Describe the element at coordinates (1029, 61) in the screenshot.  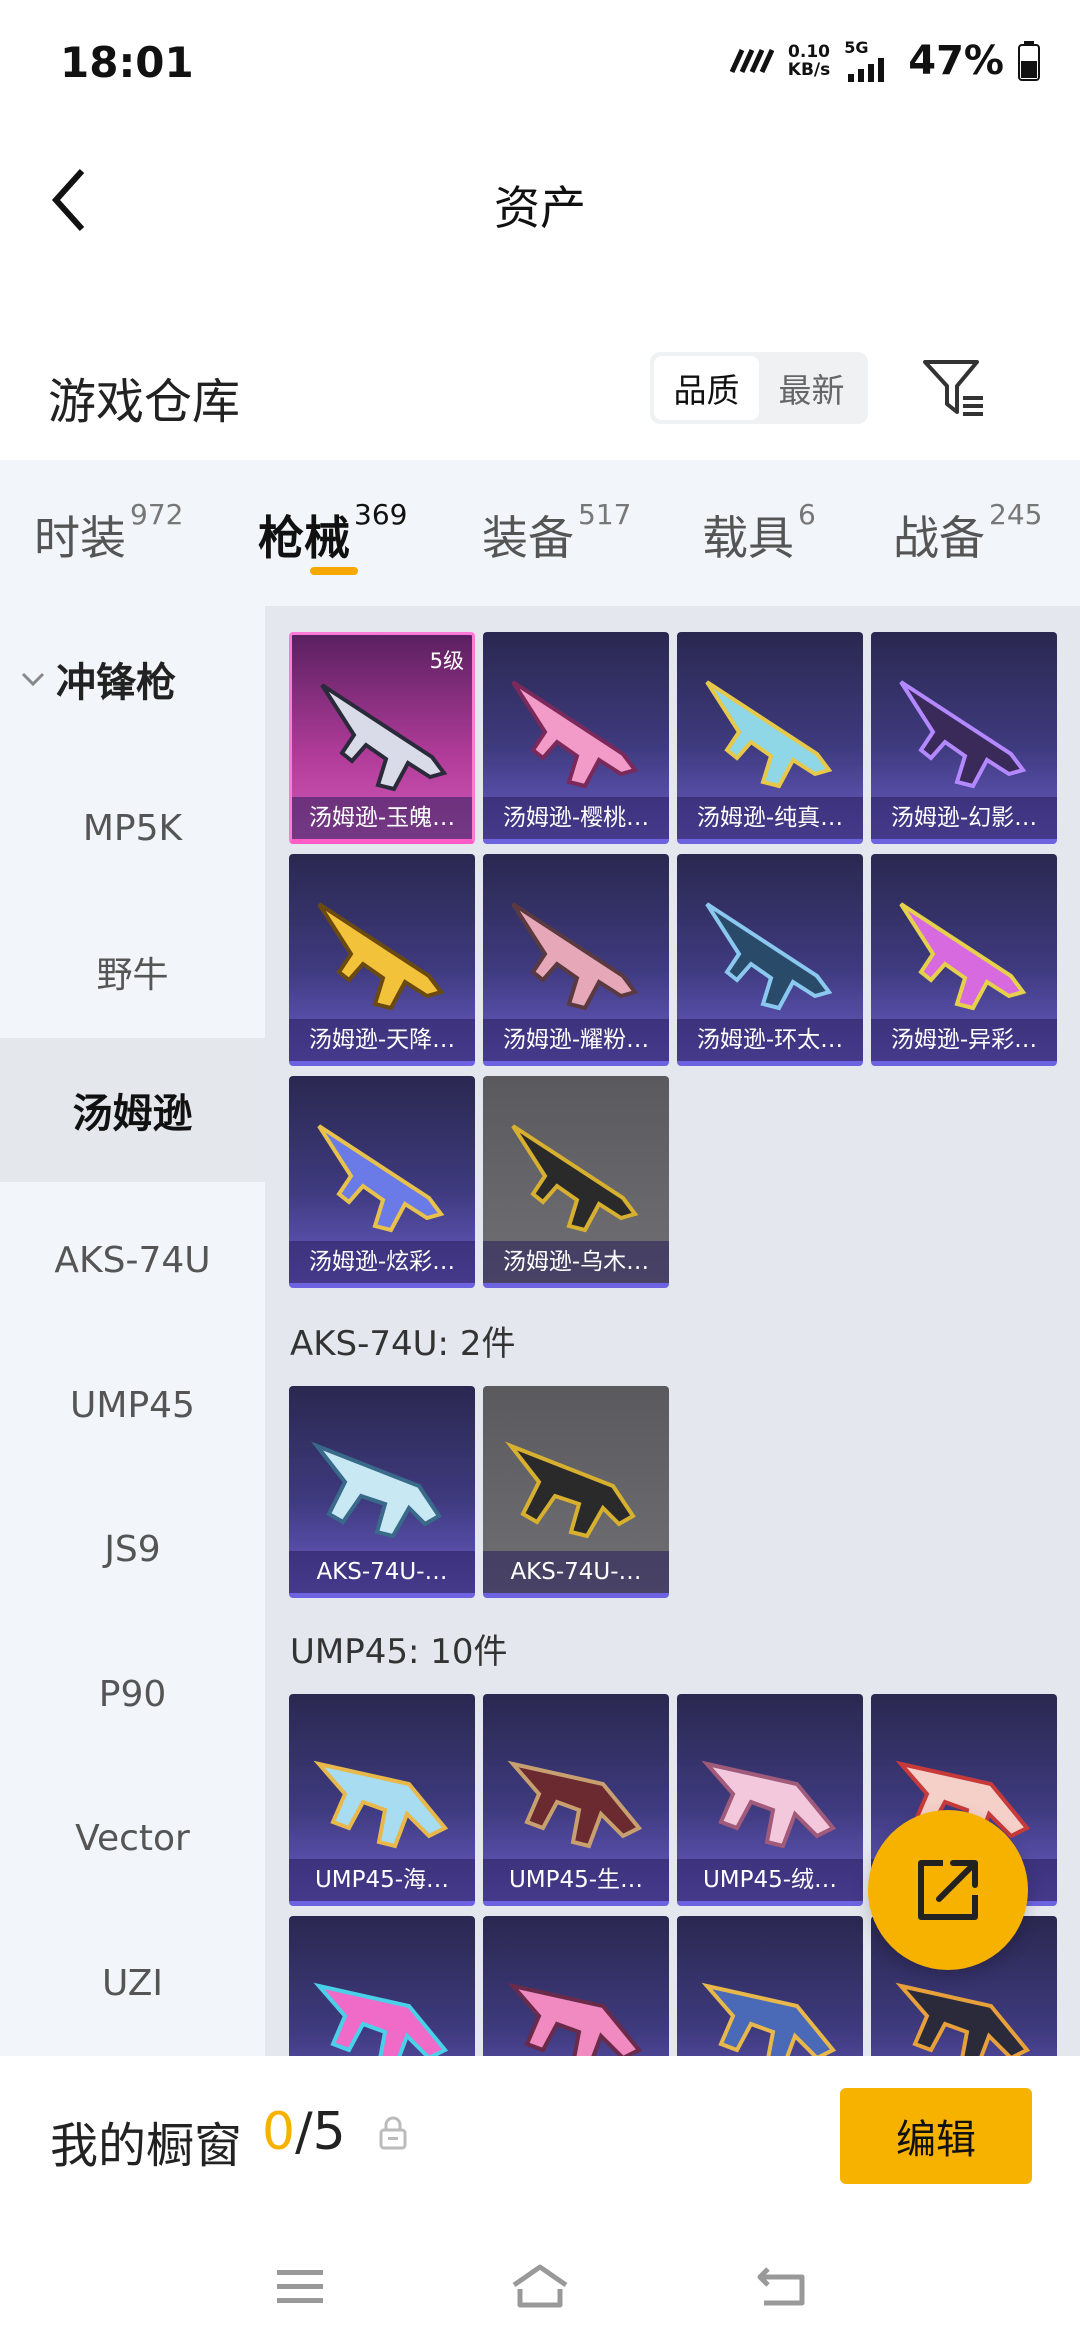
I see `battery-icon` at that location.